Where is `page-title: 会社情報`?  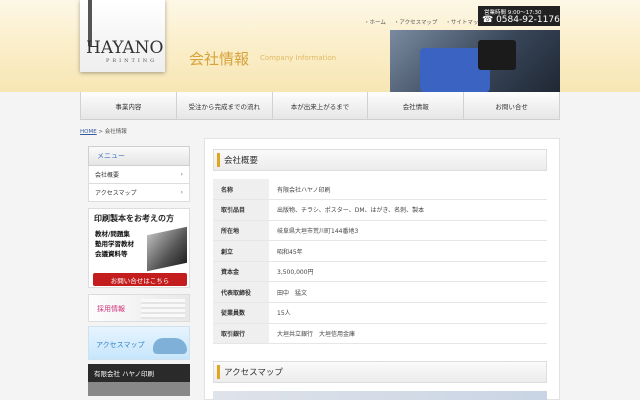 page-title: 会社情報 is located at coordinates (219, 59).